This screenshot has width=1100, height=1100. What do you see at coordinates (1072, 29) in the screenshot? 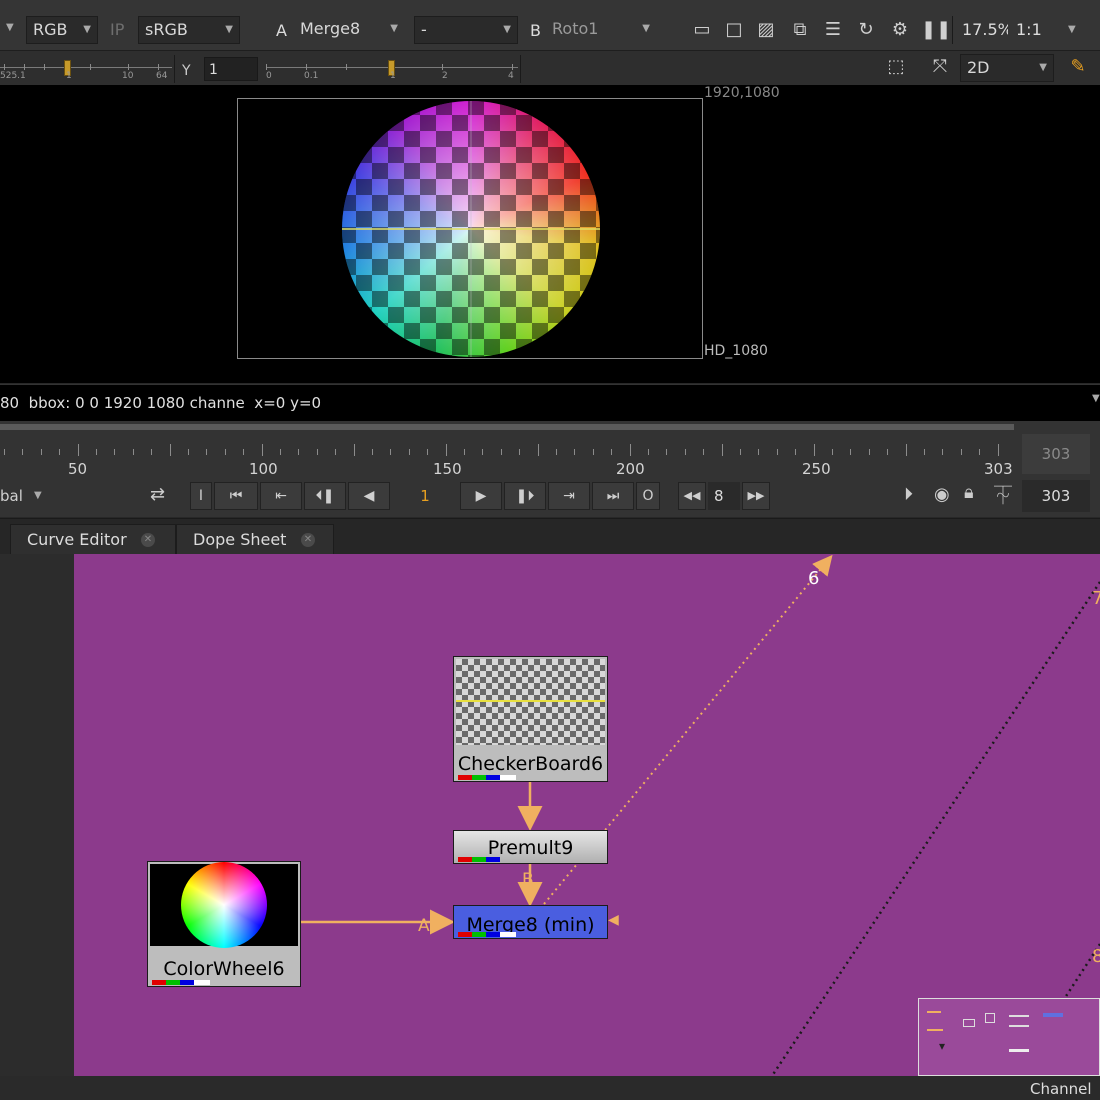
I see `ratio-dropdown-arrow: ▼` at bounding box center [1072, 29].